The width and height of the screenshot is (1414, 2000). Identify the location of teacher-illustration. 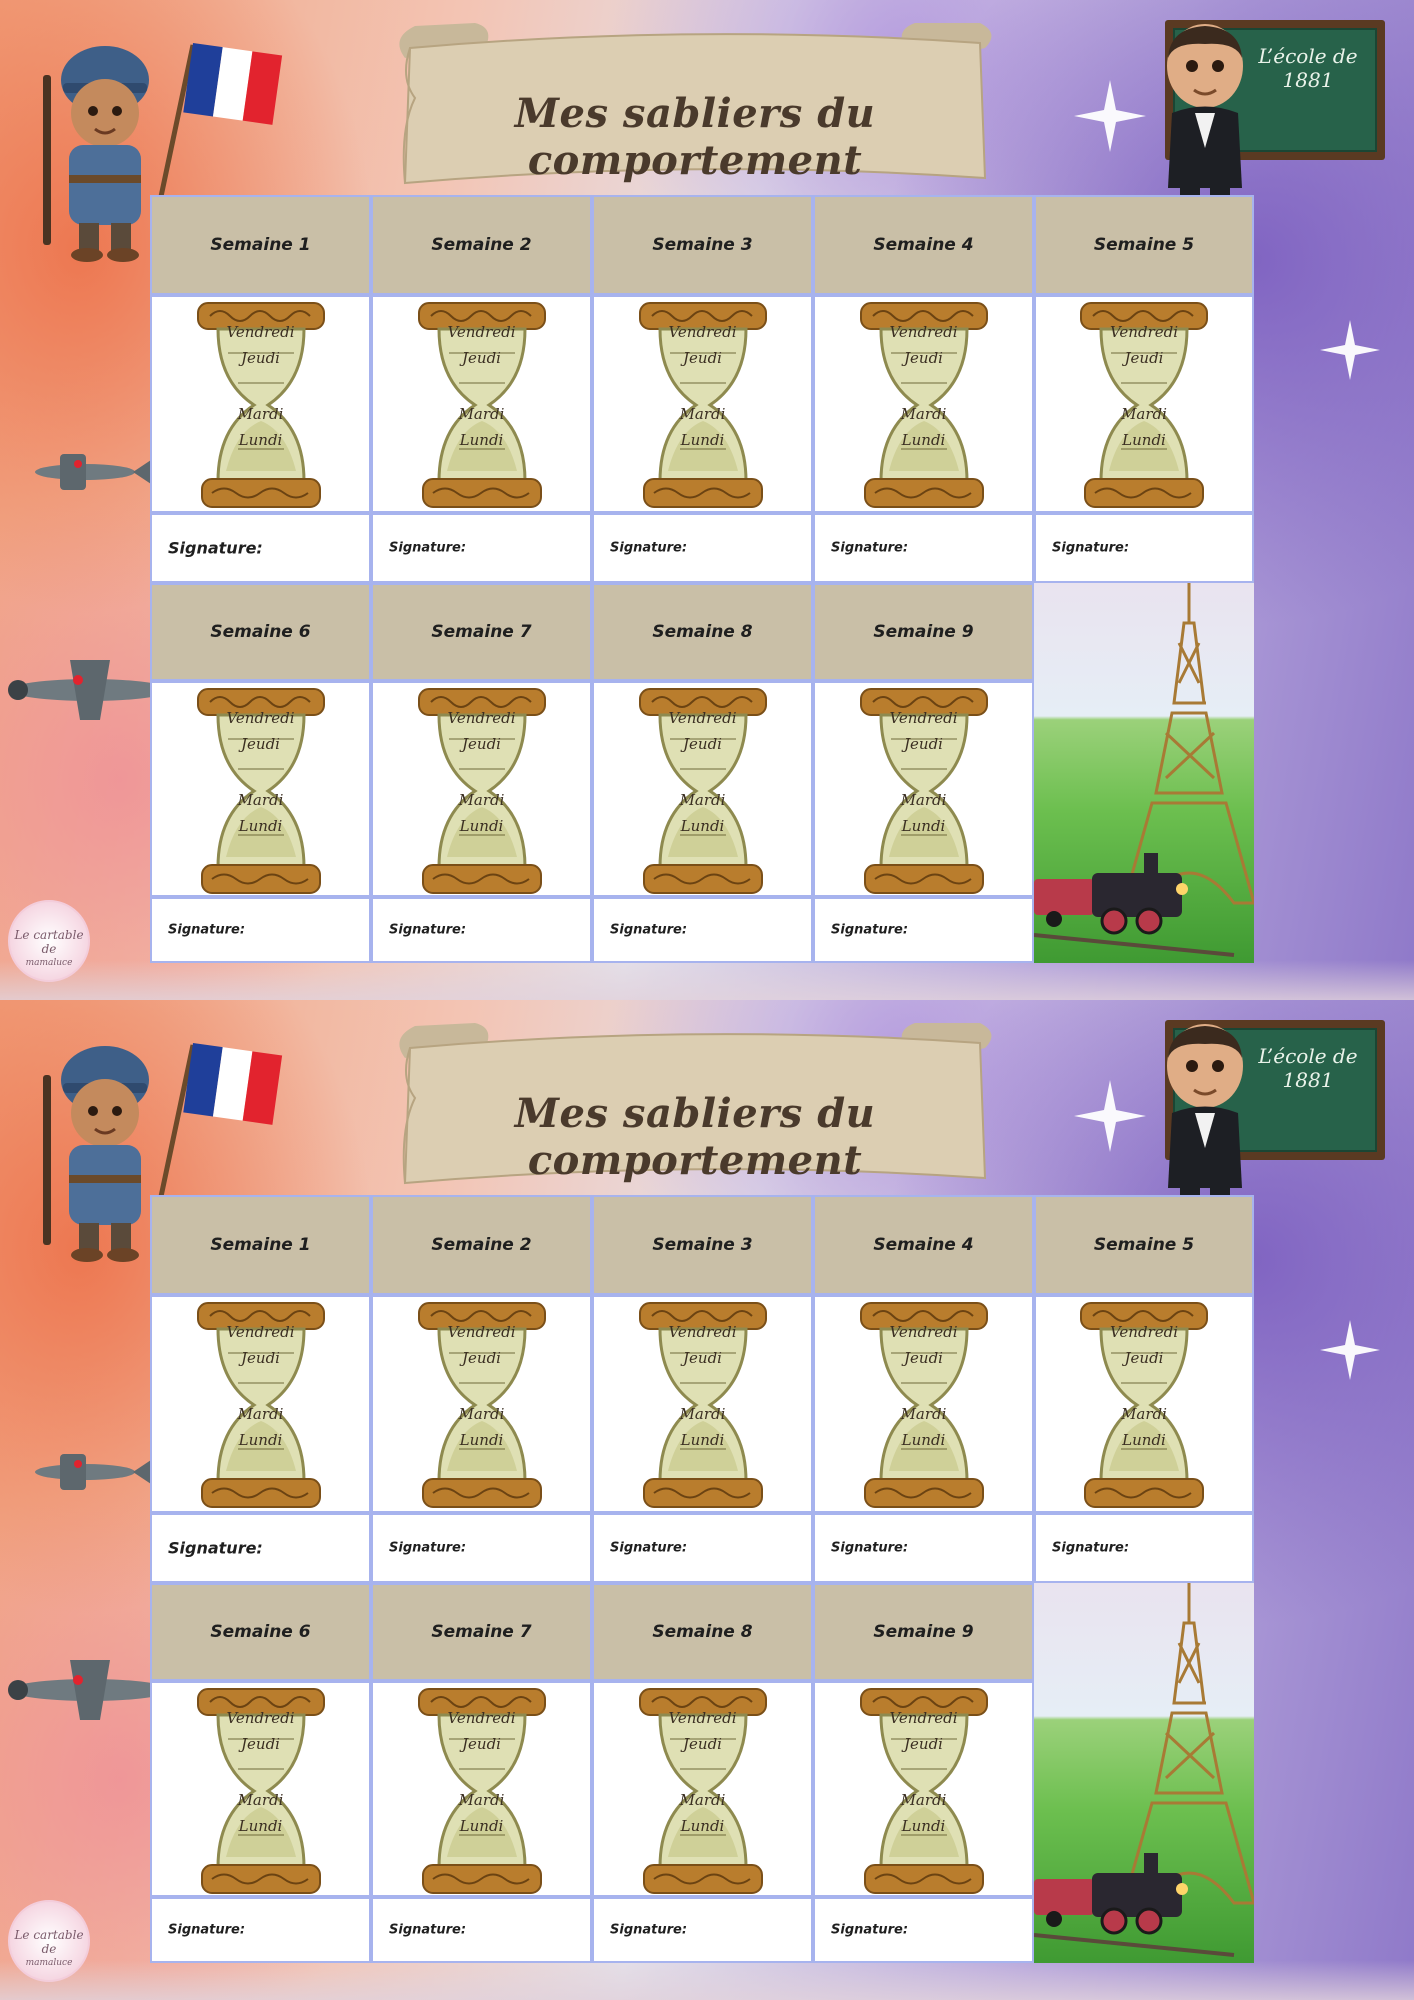
(1205, 122).